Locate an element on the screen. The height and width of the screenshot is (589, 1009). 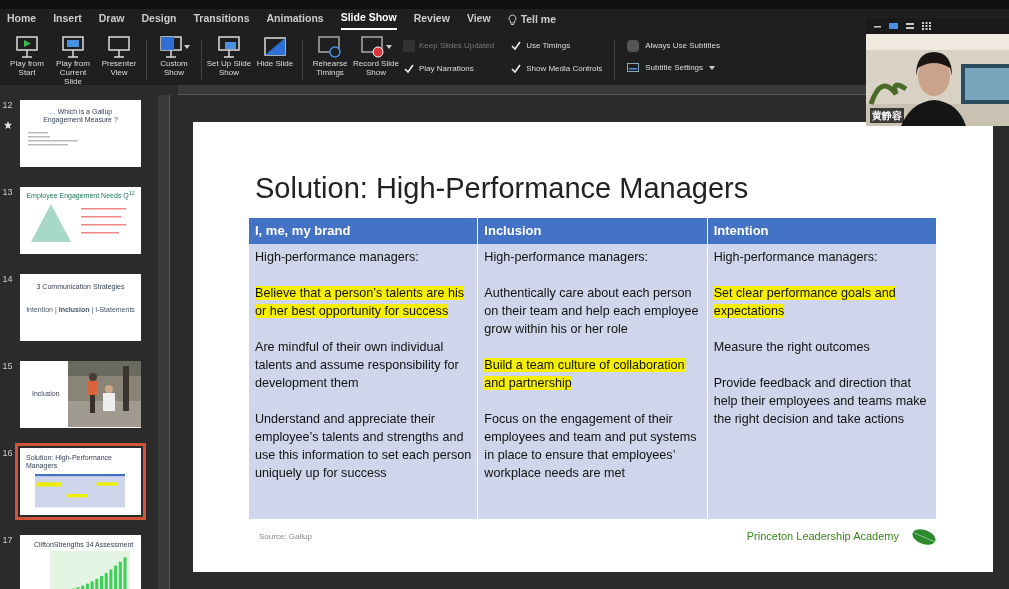
record-icon is located at coordinates (373, 47).